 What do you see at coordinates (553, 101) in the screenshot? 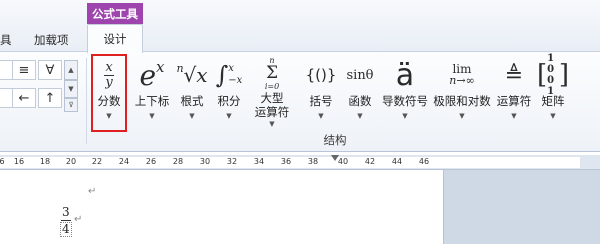
I see `matrix-label: 矩阵` at bounding box center [553, 101].